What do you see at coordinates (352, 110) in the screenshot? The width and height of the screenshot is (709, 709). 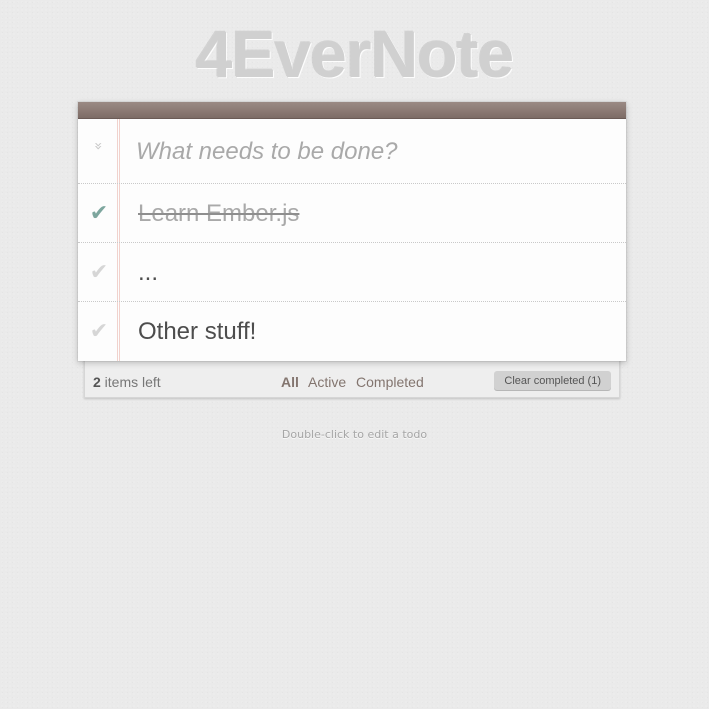 I see `card-header-bar` at bounding box center [352, 110].